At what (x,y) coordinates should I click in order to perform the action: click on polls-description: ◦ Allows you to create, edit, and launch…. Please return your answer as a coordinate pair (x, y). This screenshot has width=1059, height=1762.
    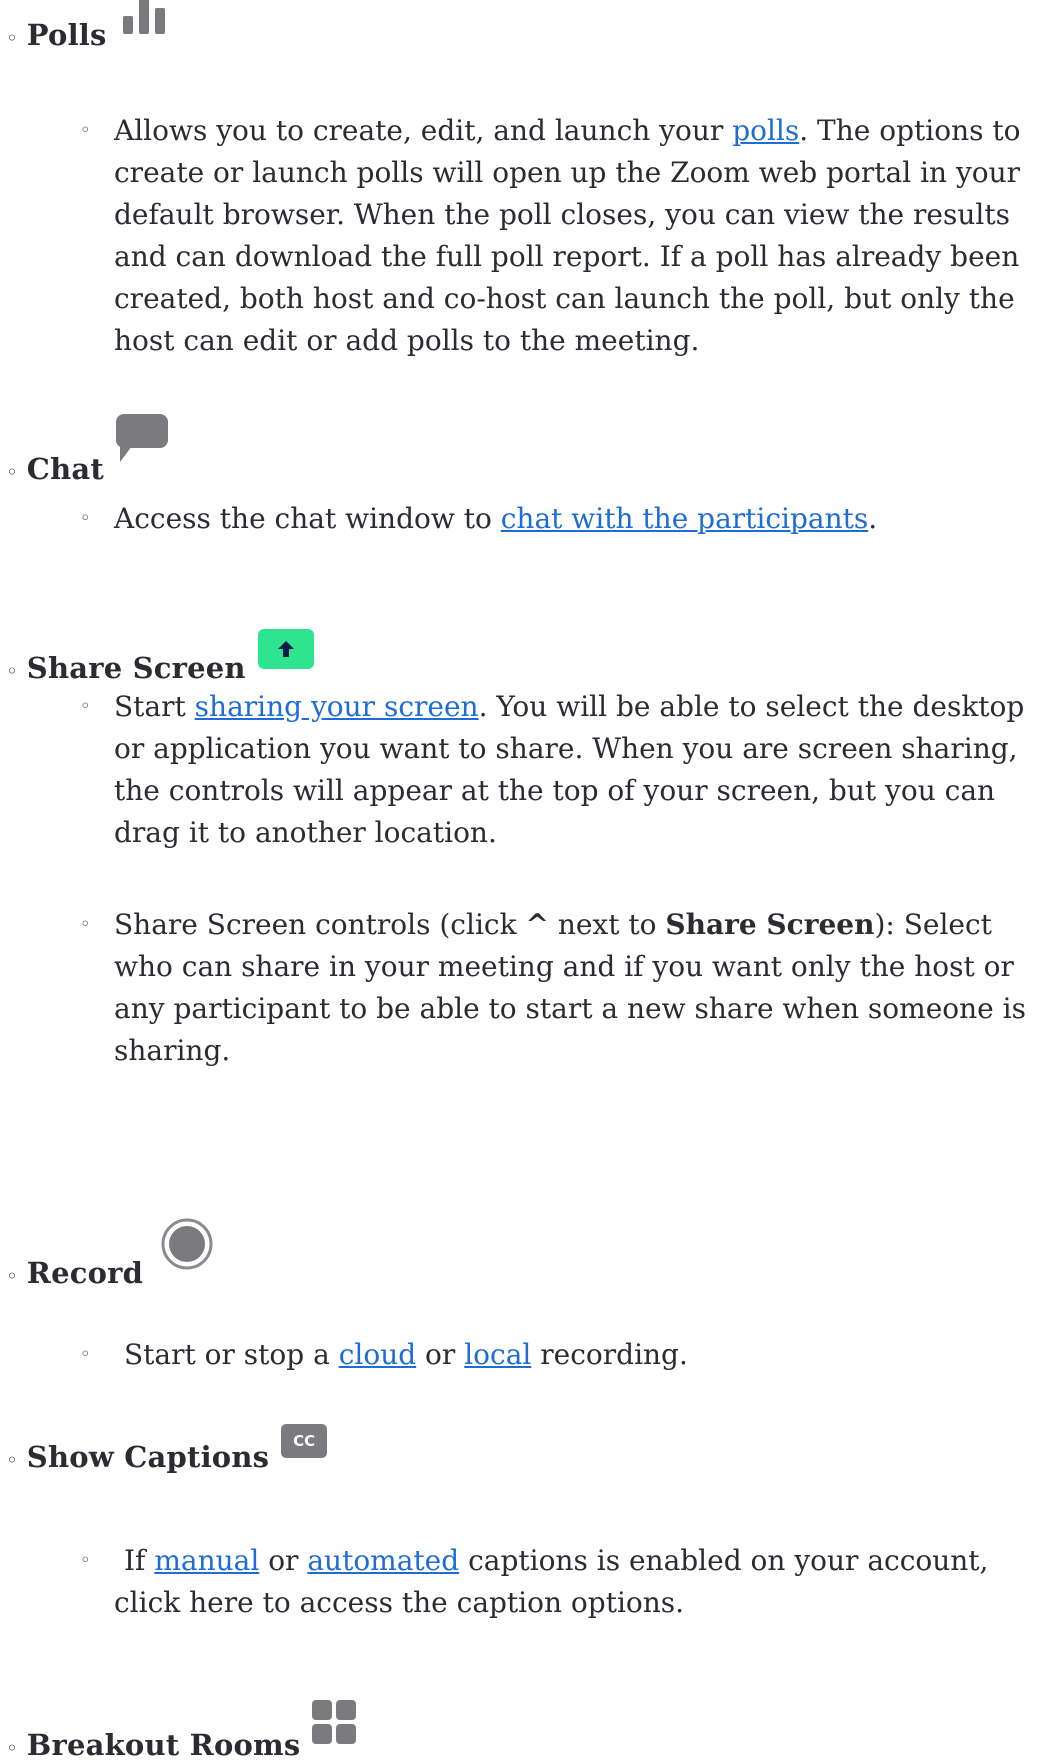
    Looking at the image, I should click on (563, 236).